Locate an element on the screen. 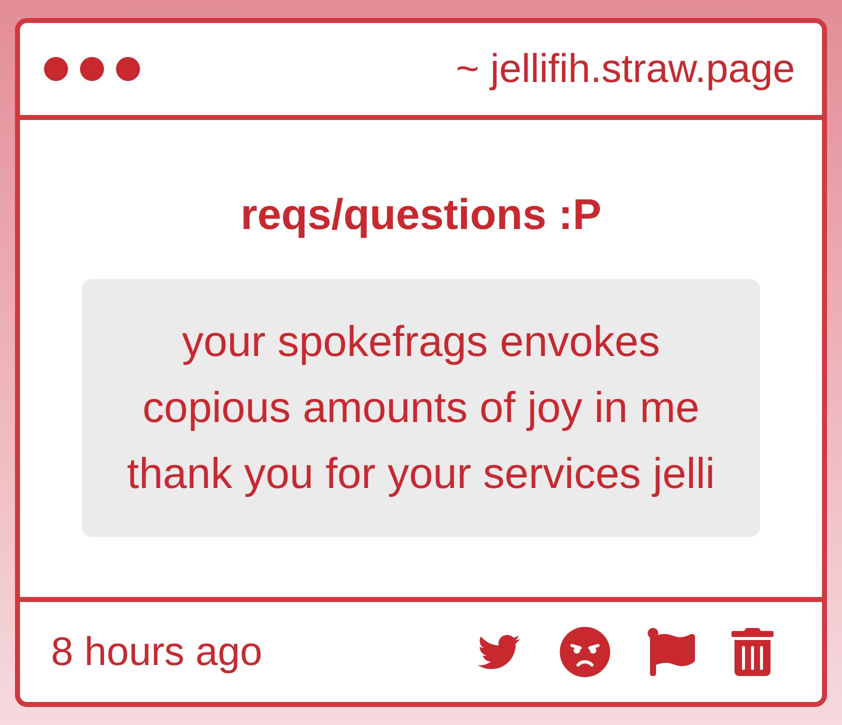 Image resolution: width=842 pixels, height=725 pixels. angry-face-icon is located at coordinates (585, 652).